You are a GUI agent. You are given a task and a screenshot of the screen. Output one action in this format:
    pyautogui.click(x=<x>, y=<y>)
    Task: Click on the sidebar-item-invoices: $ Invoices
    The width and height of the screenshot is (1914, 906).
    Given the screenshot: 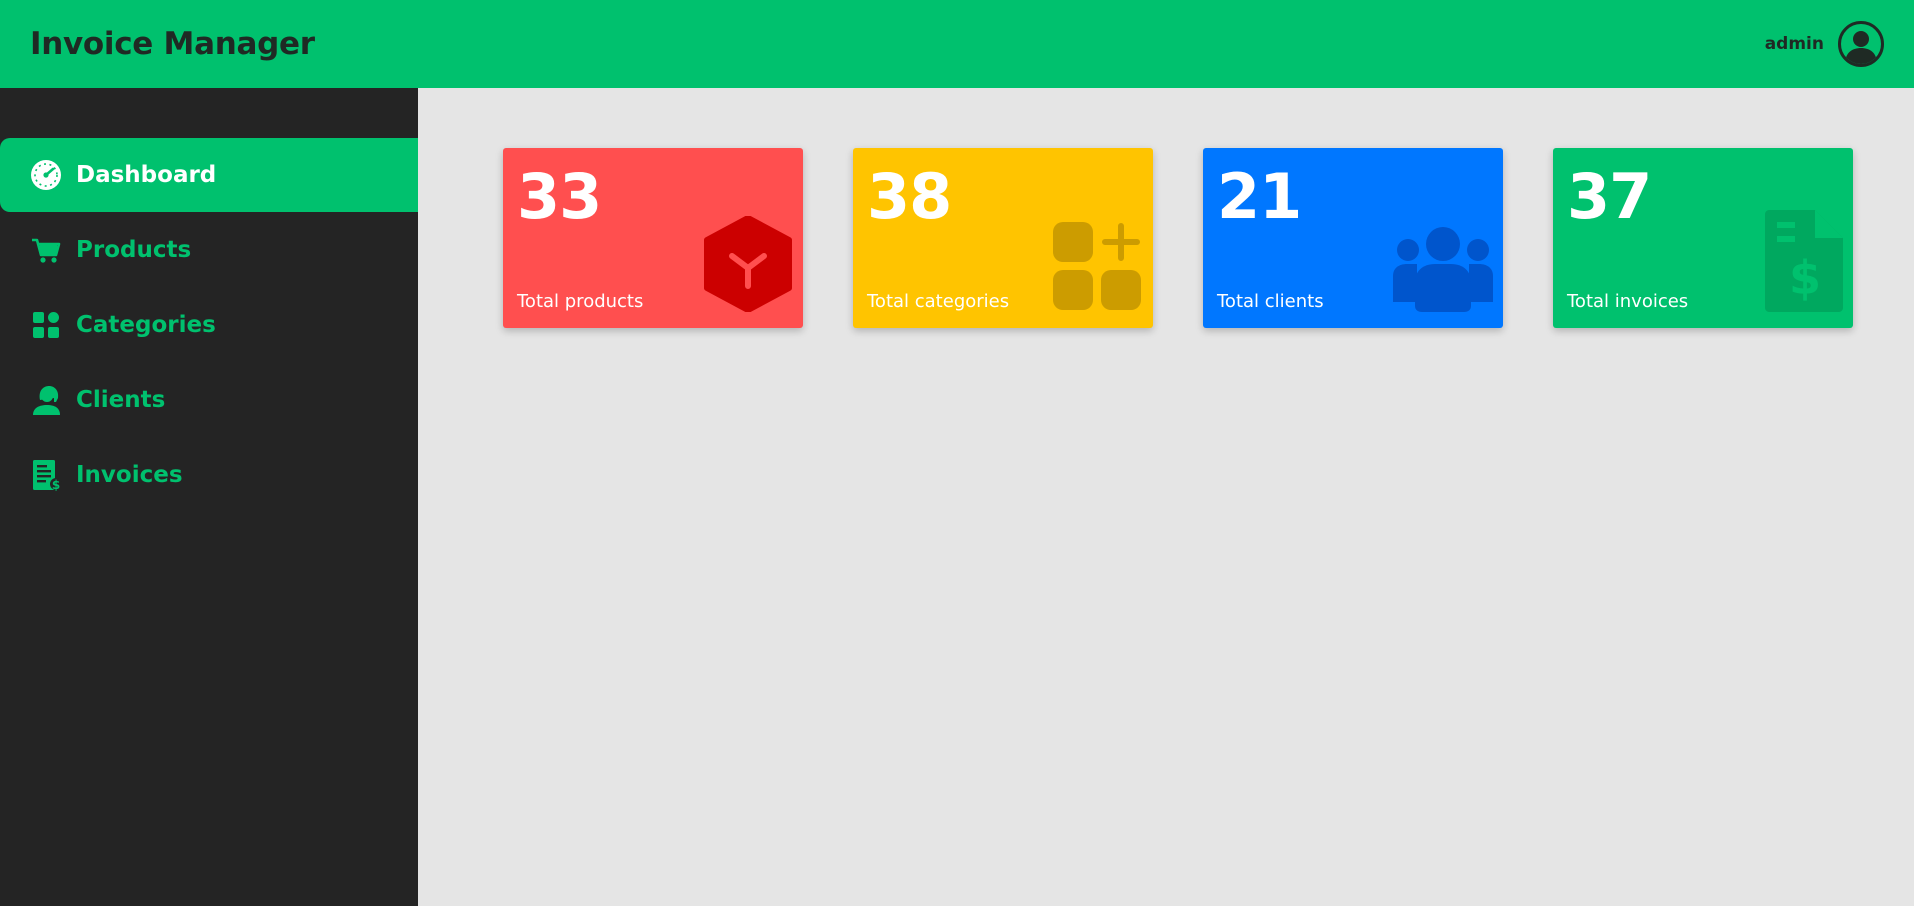 What is the action you would take?
    pyautogui.click(x=209, y=475)
    